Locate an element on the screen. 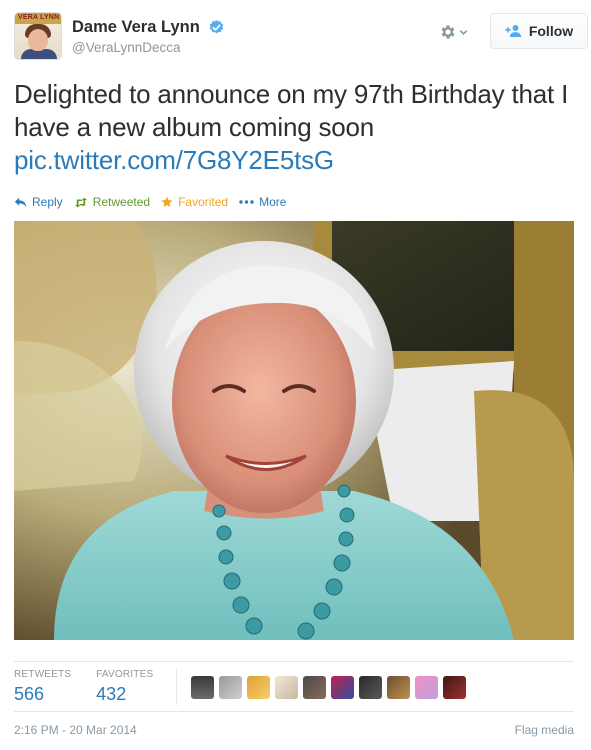 The height and width of the screenshot is (750, 591). tweet-media-link: pic.twitter.com/7G8Y2E5tsG is located at coordinates (174, 160).